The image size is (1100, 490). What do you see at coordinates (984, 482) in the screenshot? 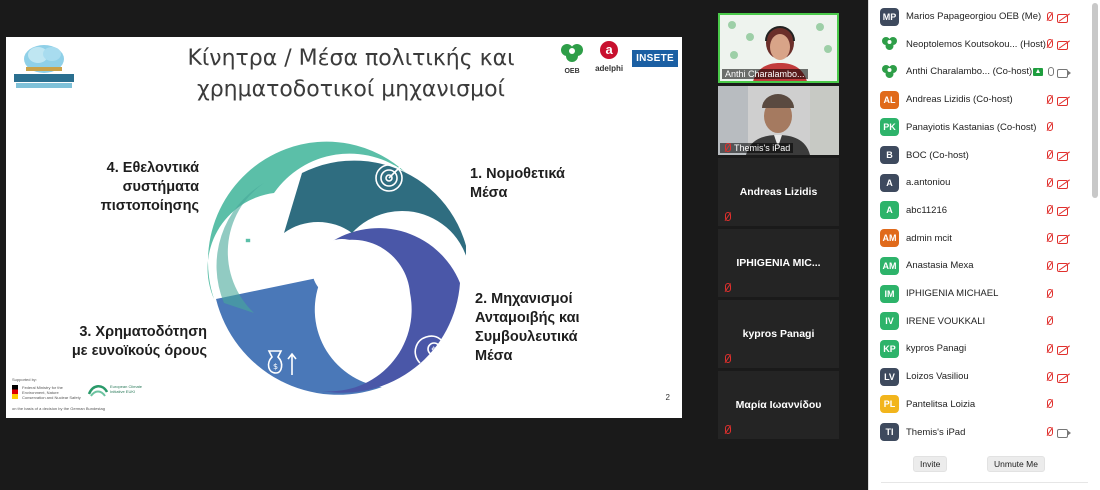
I see `divider` at bounding box center [984, 482].